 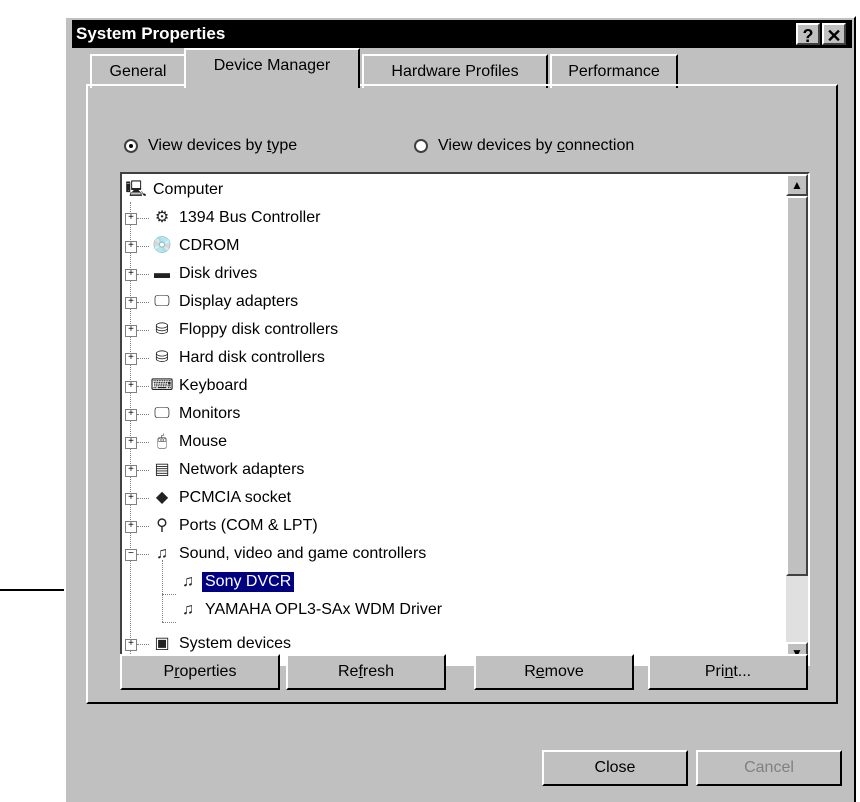 What do you see at coordinates (162, 329) in the screenshot?
I see `floppy-controller-icon: ⛁` at bounding box center [162, 329].